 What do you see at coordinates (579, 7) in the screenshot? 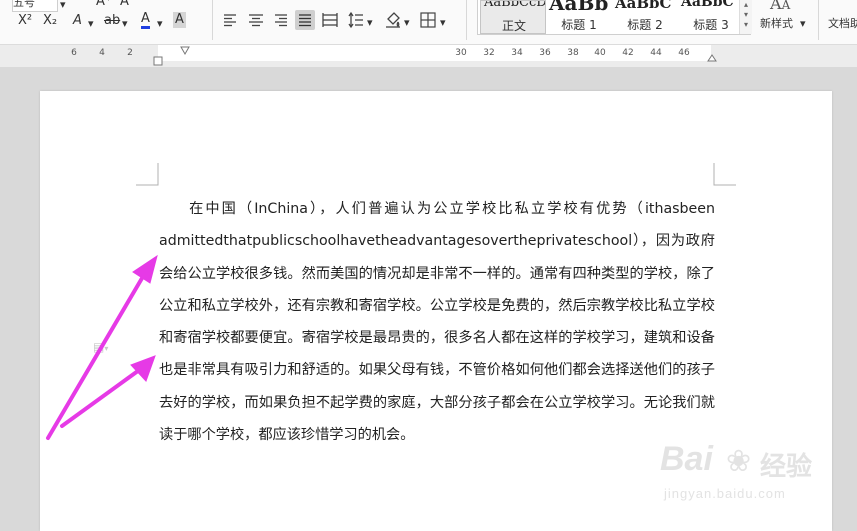
I see `style-sample: AaBb` at bounding box center [579, 7].